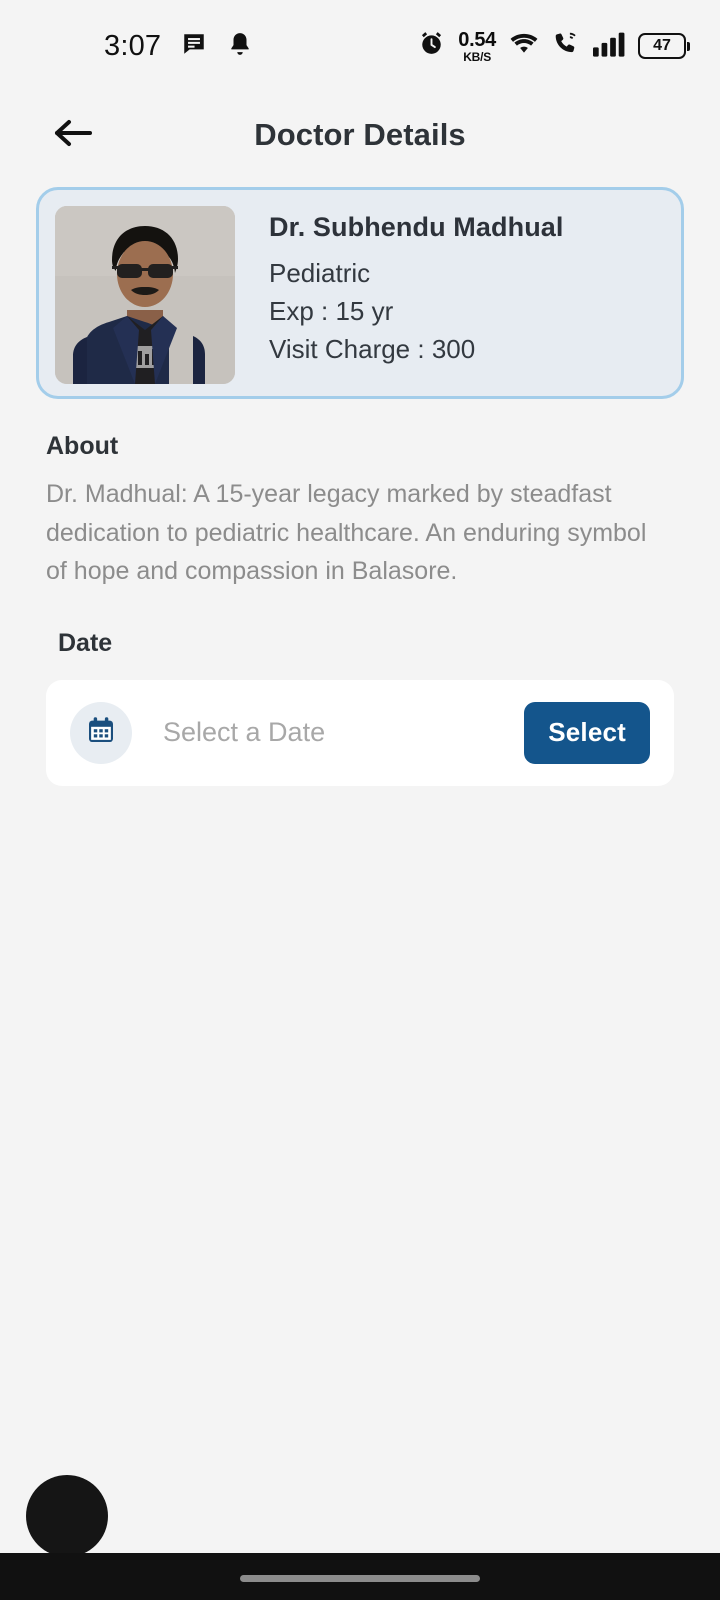 This screenshot has height=1600, width=720. Describe the element at coordinates (587, 732) in the screenshot. I see `select-date-button: Select` at that location.